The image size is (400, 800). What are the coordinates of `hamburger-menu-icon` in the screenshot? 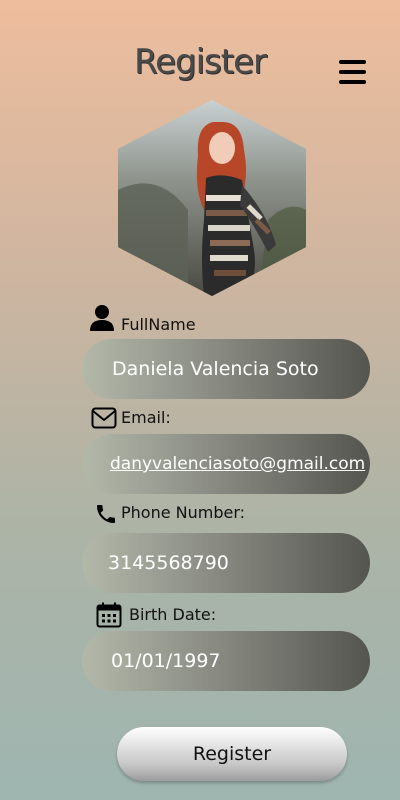 It's located at (352, 62).